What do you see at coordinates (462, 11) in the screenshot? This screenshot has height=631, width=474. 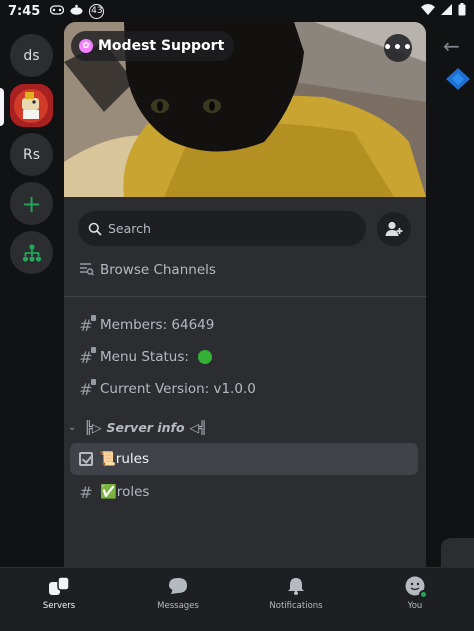 I see `battery-icon` at bounding box center [462, 11].